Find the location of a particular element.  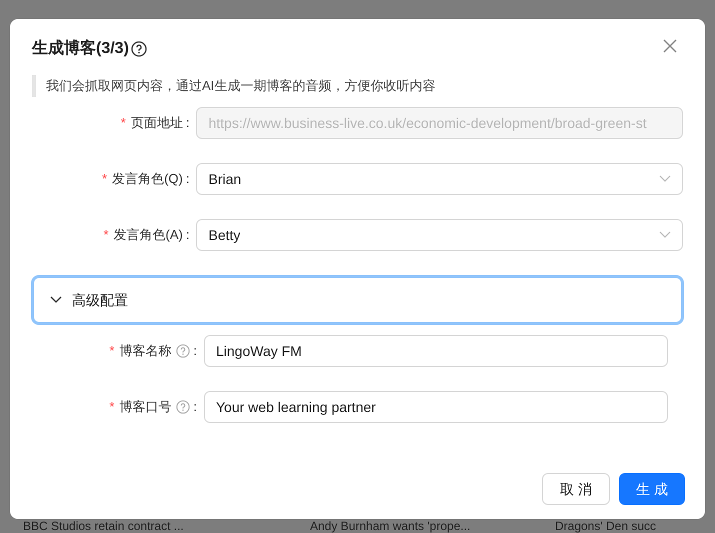

field-label: 博客口号 is located at coordinates (145, 407).